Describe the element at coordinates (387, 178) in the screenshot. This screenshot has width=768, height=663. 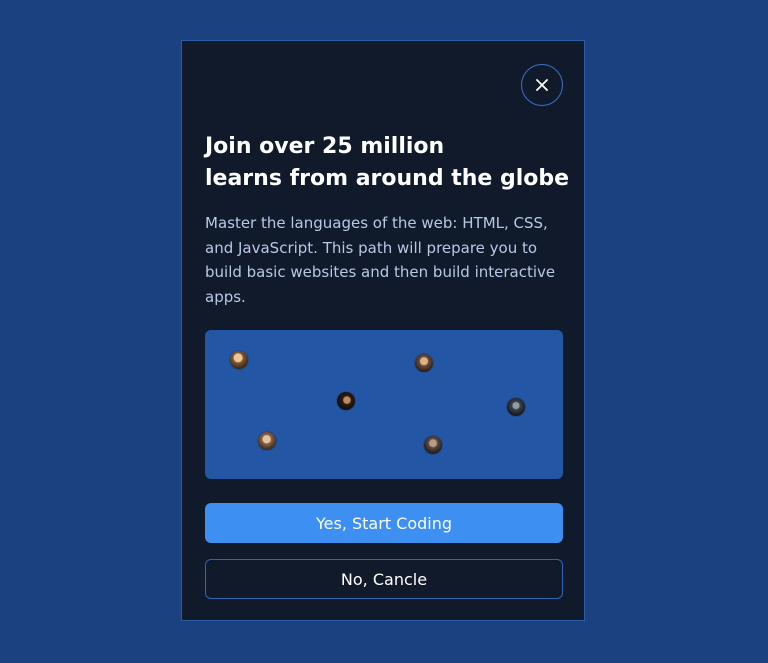
I see `modal-title-line-2: learns from around the globe` at that location.